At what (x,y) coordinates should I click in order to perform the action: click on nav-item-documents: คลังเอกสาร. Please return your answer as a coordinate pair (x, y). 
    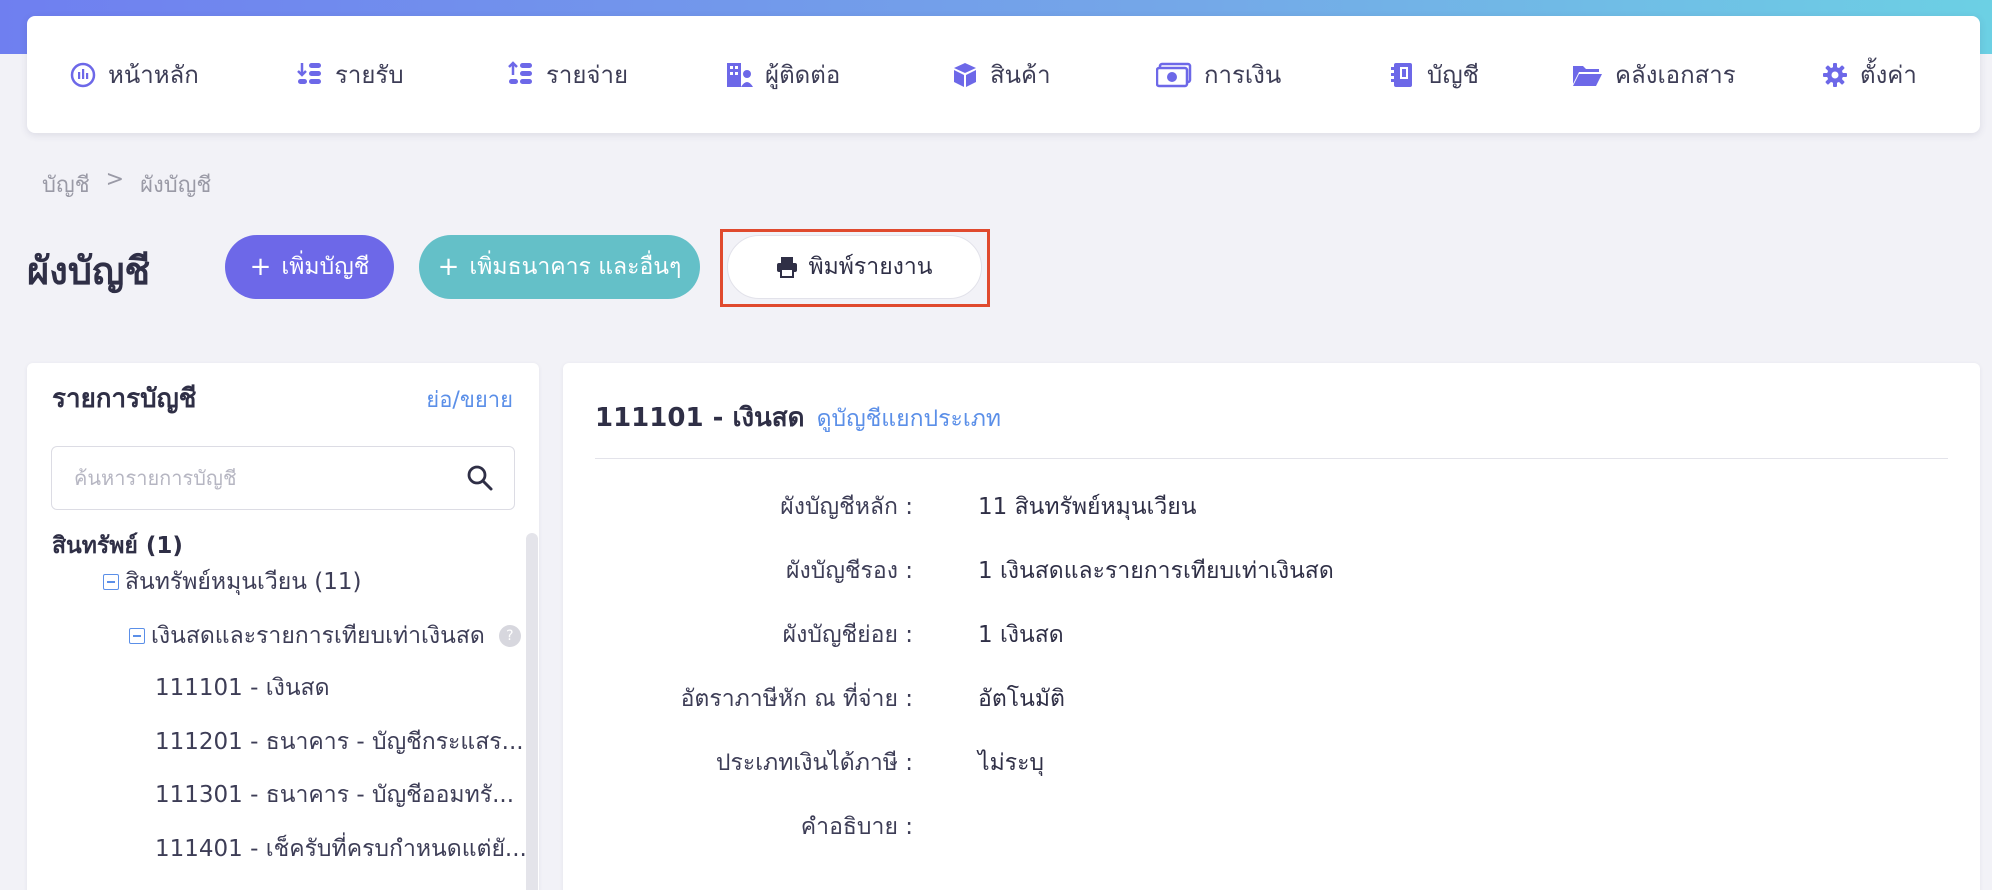
    Looking at the image, I should click on (1653, 74).